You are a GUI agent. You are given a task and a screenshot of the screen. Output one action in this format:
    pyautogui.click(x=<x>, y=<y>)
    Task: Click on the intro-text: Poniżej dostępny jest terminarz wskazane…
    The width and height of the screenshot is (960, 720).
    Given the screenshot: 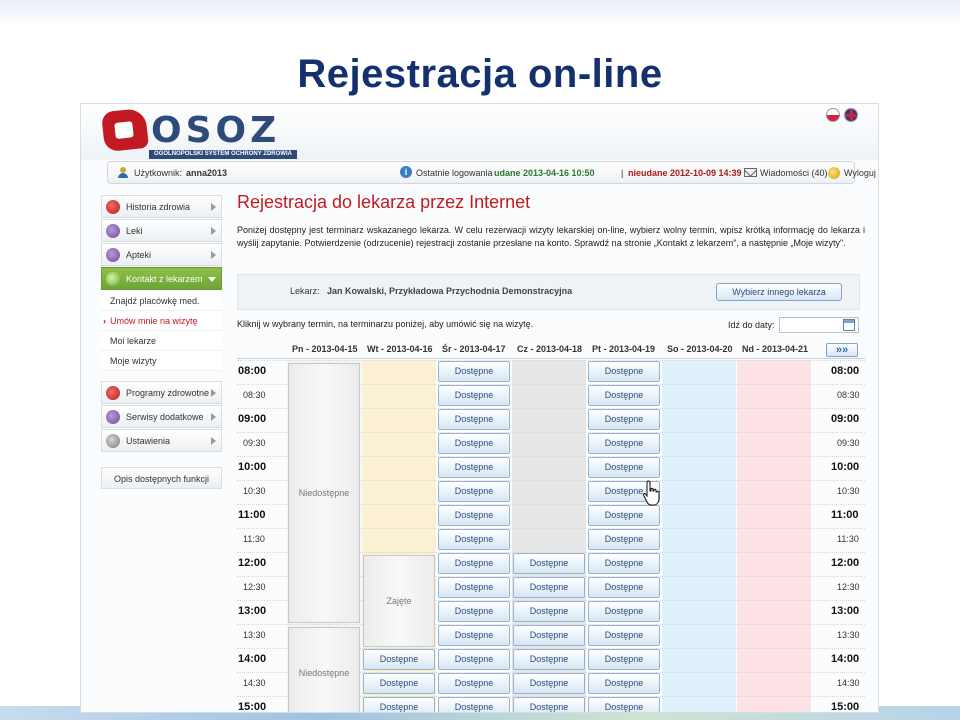 What is the action you would take?
    pyautogui.click(x=551, y=236)
    